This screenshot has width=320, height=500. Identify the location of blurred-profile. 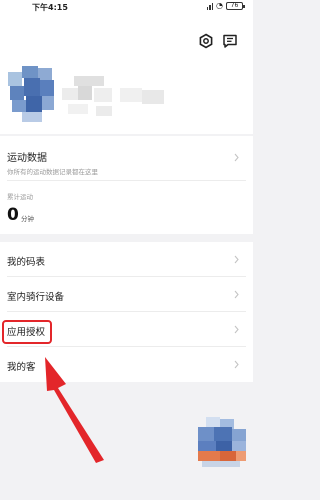
(93, 94).